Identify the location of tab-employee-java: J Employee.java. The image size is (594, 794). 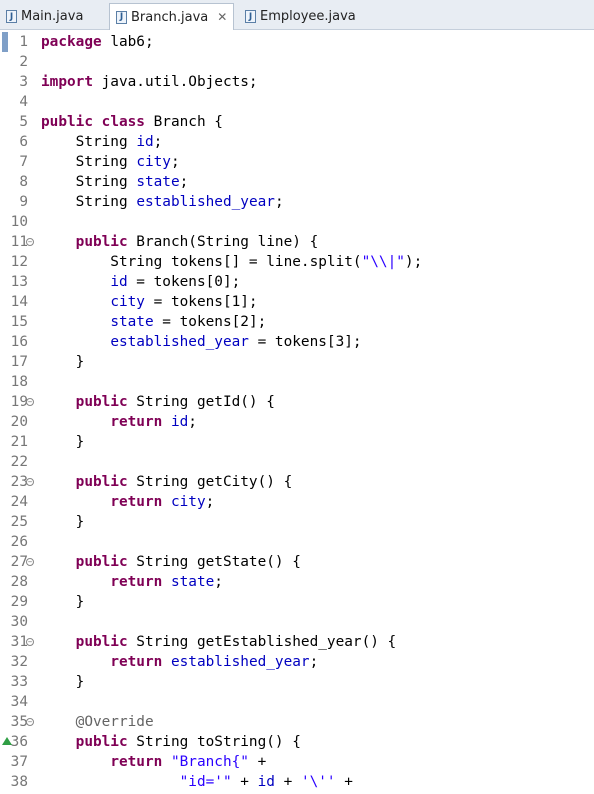
(300, 16).